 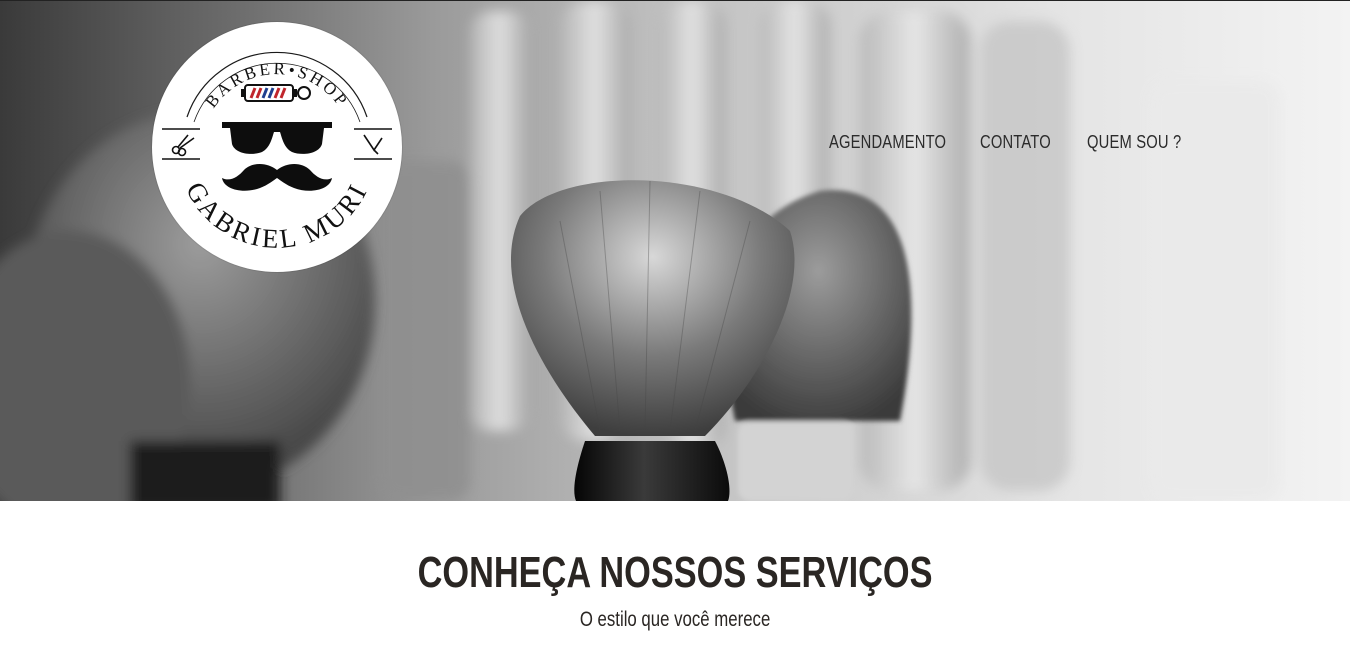 I want to click on mustache-icon, so click(x=277, y=177).